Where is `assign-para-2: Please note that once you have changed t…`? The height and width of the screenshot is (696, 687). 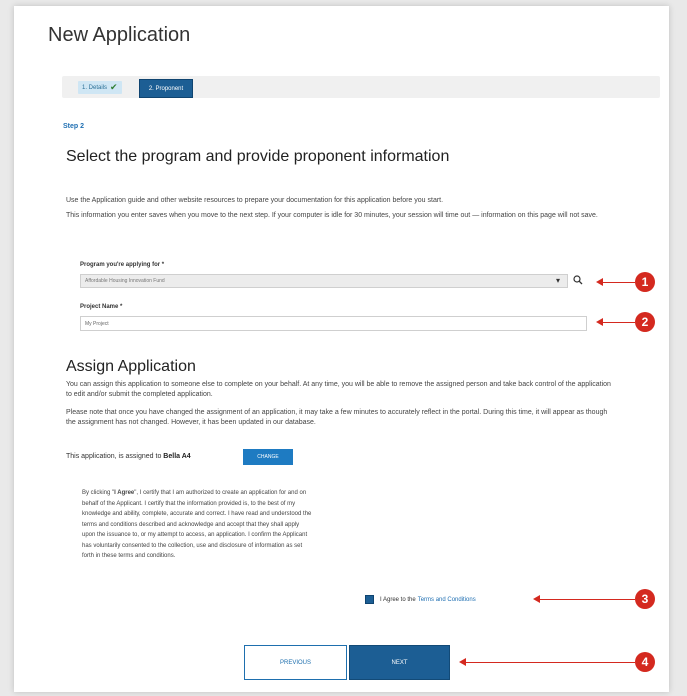
assign-para-2: Please note that once you have changed t… is located at coordinates (337, 417).